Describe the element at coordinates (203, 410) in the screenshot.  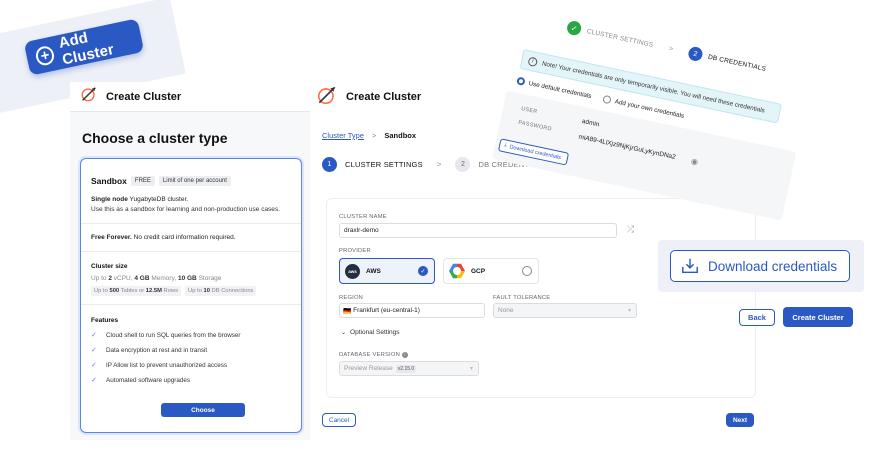
I see `choose-button: Choose` at that location.